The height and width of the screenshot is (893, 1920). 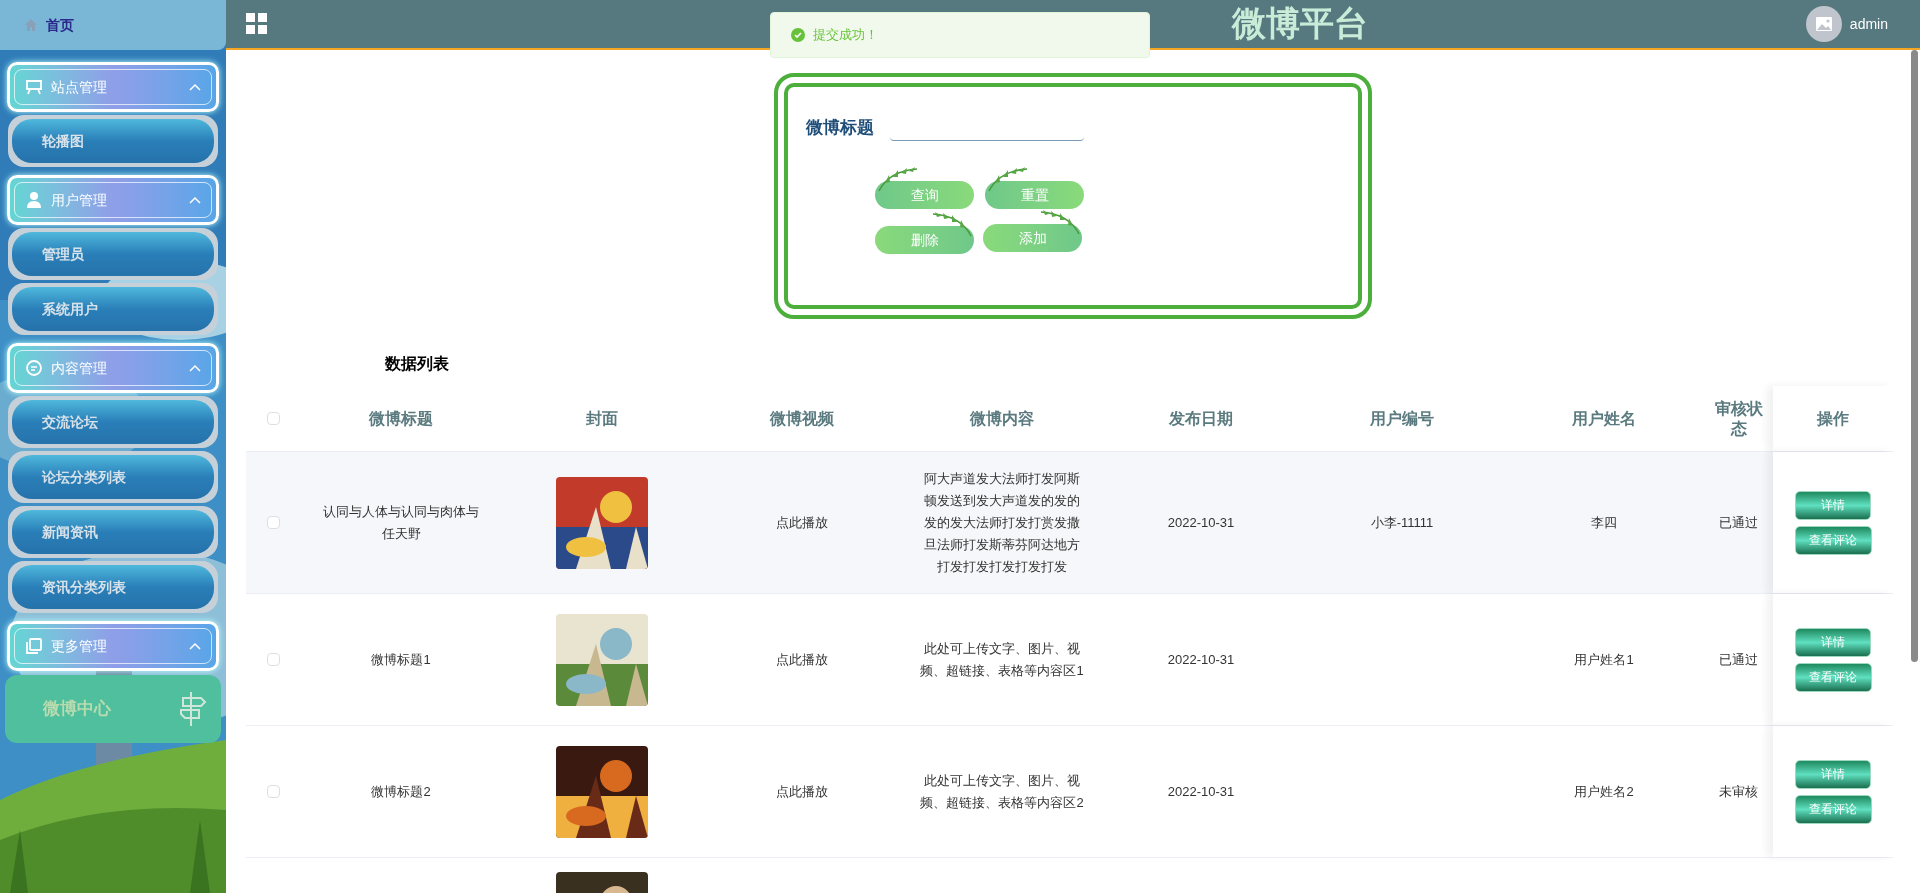 What do you see at coordinates (113, 87) in the screenshot?
I see `menu-group-header: 站点管理` at bounding box center [113, 87].